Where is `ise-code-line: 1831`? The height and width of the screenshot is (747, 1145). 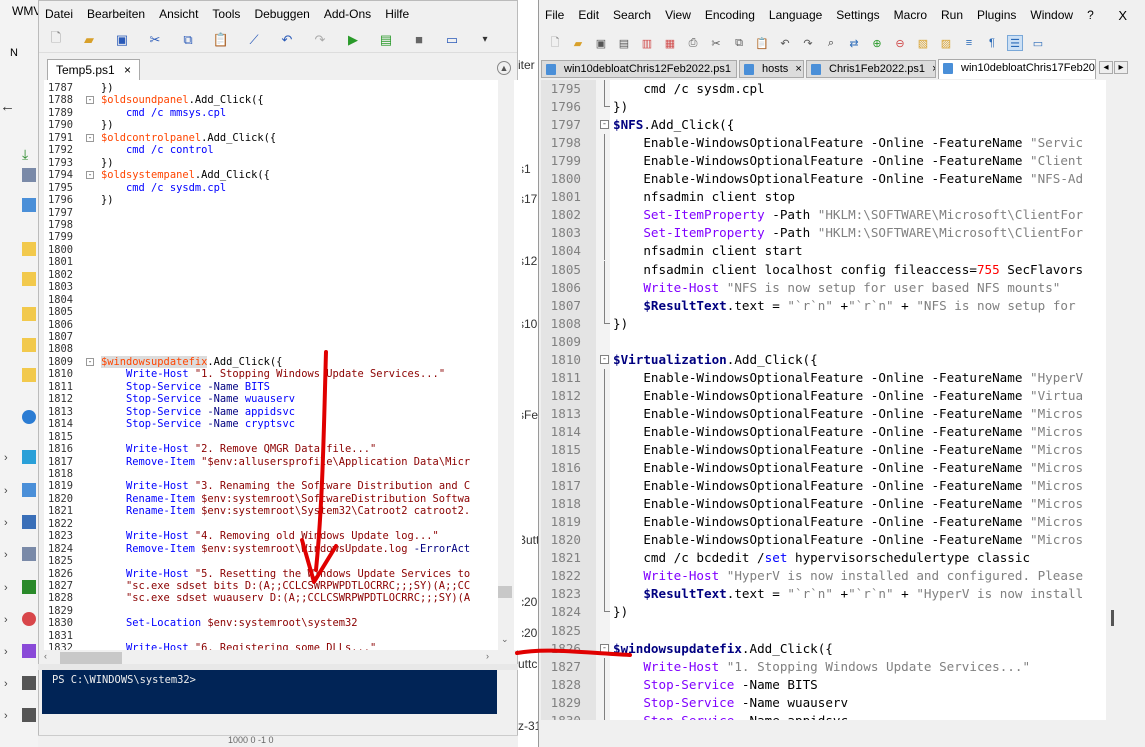 ise-code-line: 1831 is located at coordinates (271, 636).